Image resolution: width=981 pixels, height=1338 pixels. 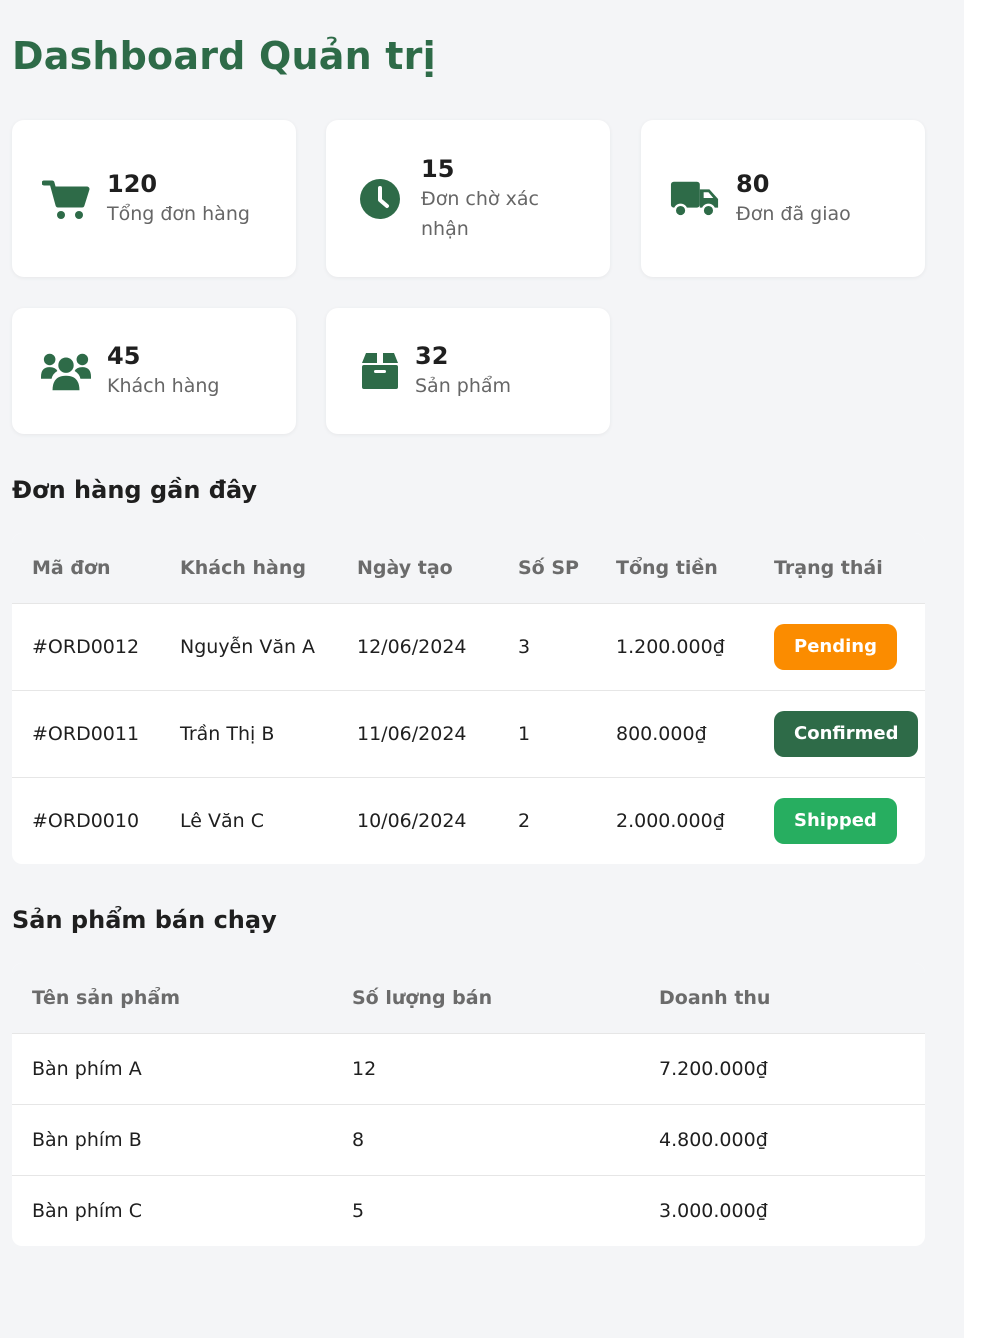 I want to click on page-title: Dashboard Quản trị, so click(x=224, y=56).